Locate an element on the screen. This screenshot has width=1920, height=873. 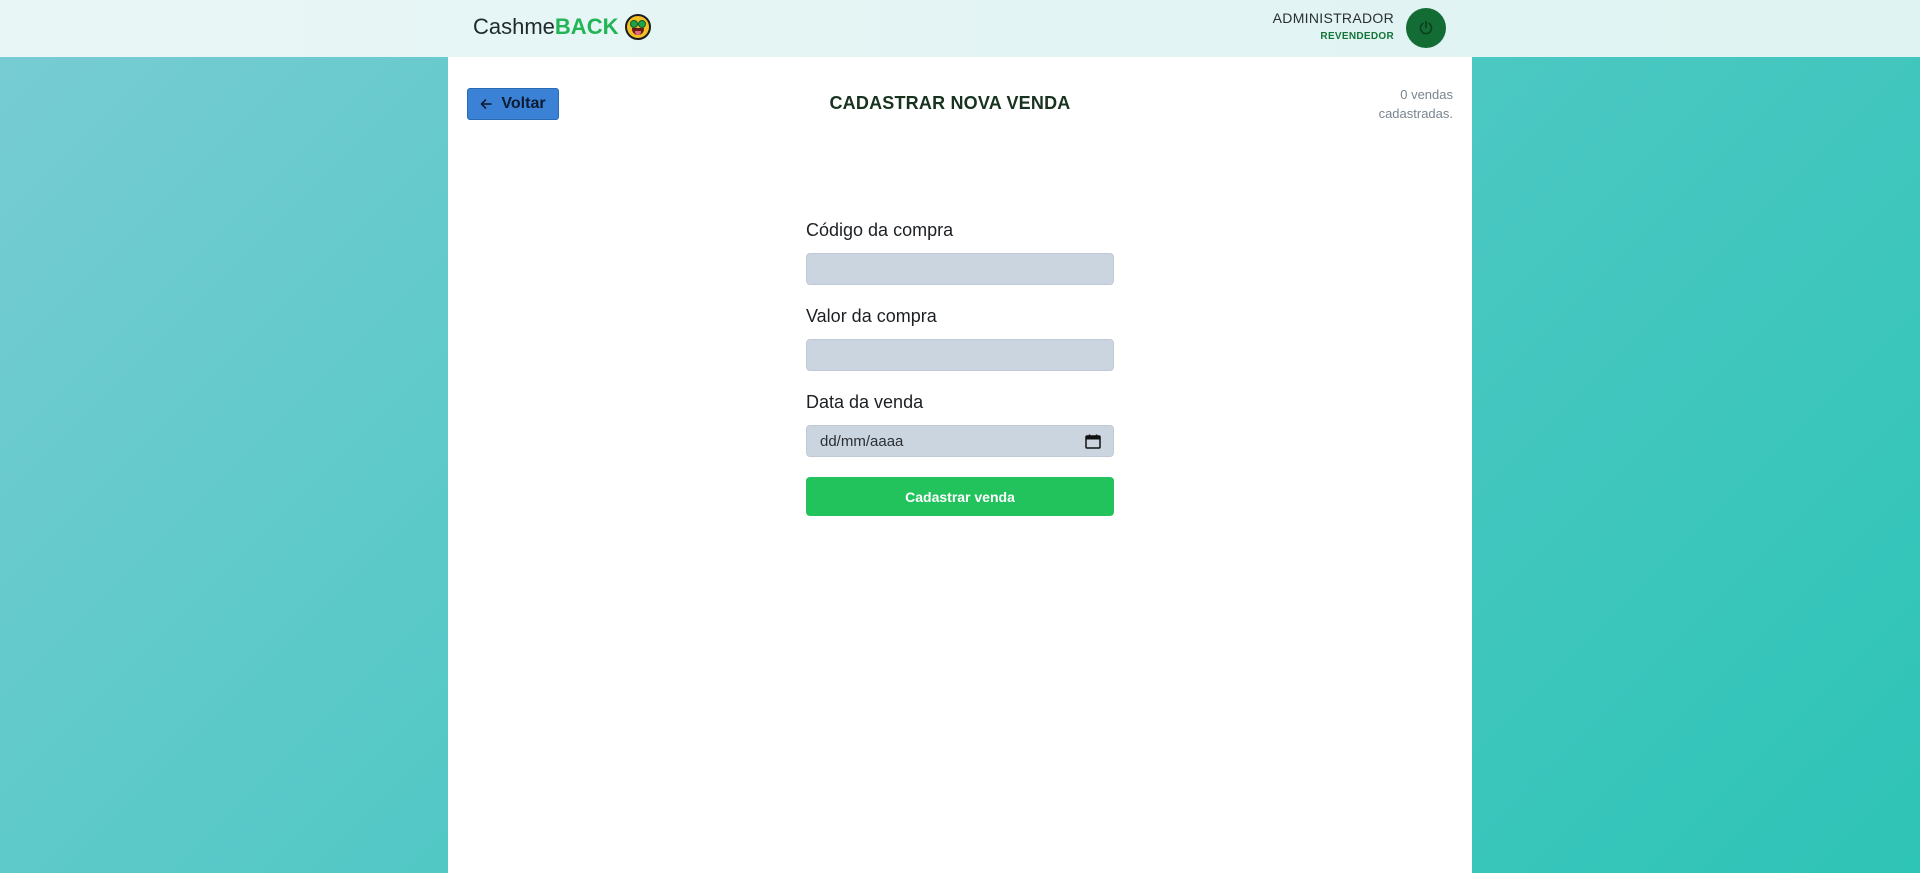
purchase-value-label: Valor da compra is located at coordinates (871, 316).